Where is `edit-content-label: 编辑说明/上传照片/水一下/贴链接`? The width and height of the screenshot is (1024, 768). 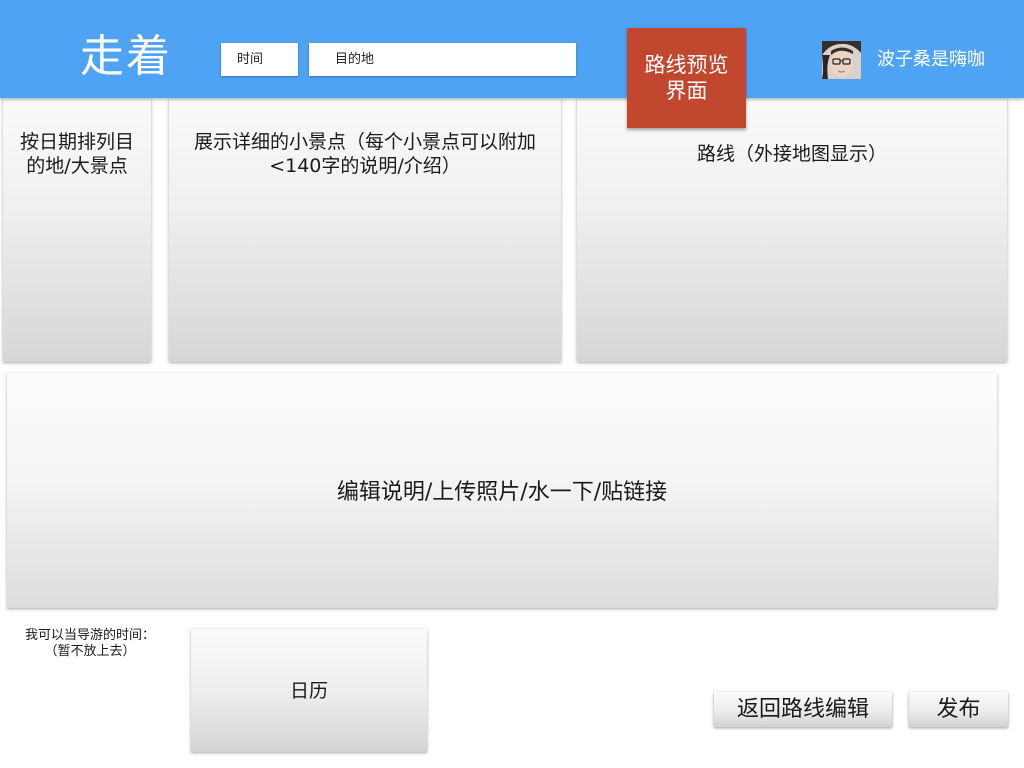
edit-content-label: 编辑说明/上传照片/水一下/贴链接 is located at coordinates (502, 492).